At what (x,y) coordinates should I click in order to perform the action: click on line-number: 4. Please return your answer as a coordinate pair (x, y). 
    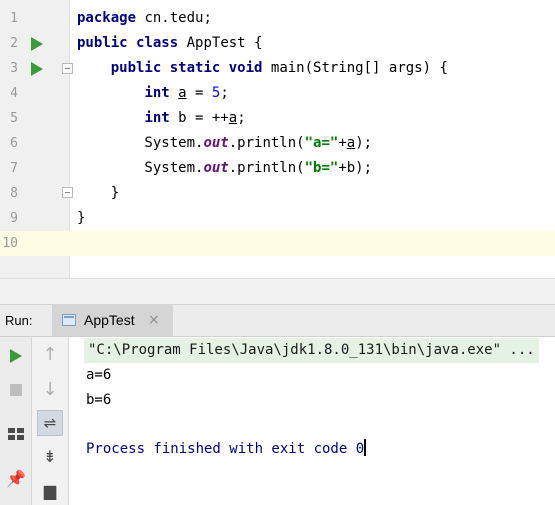
    Looking at the image, I should click on (14, 93).